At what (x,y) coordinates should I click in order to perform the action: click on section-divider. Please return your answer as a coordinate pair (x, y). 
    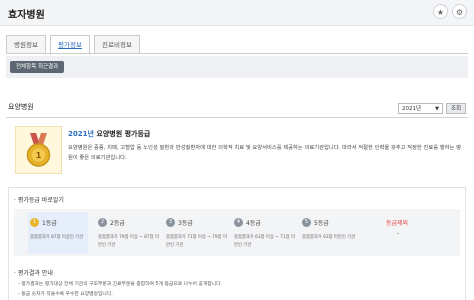
    Looking at the image, I should click on (237, 117).